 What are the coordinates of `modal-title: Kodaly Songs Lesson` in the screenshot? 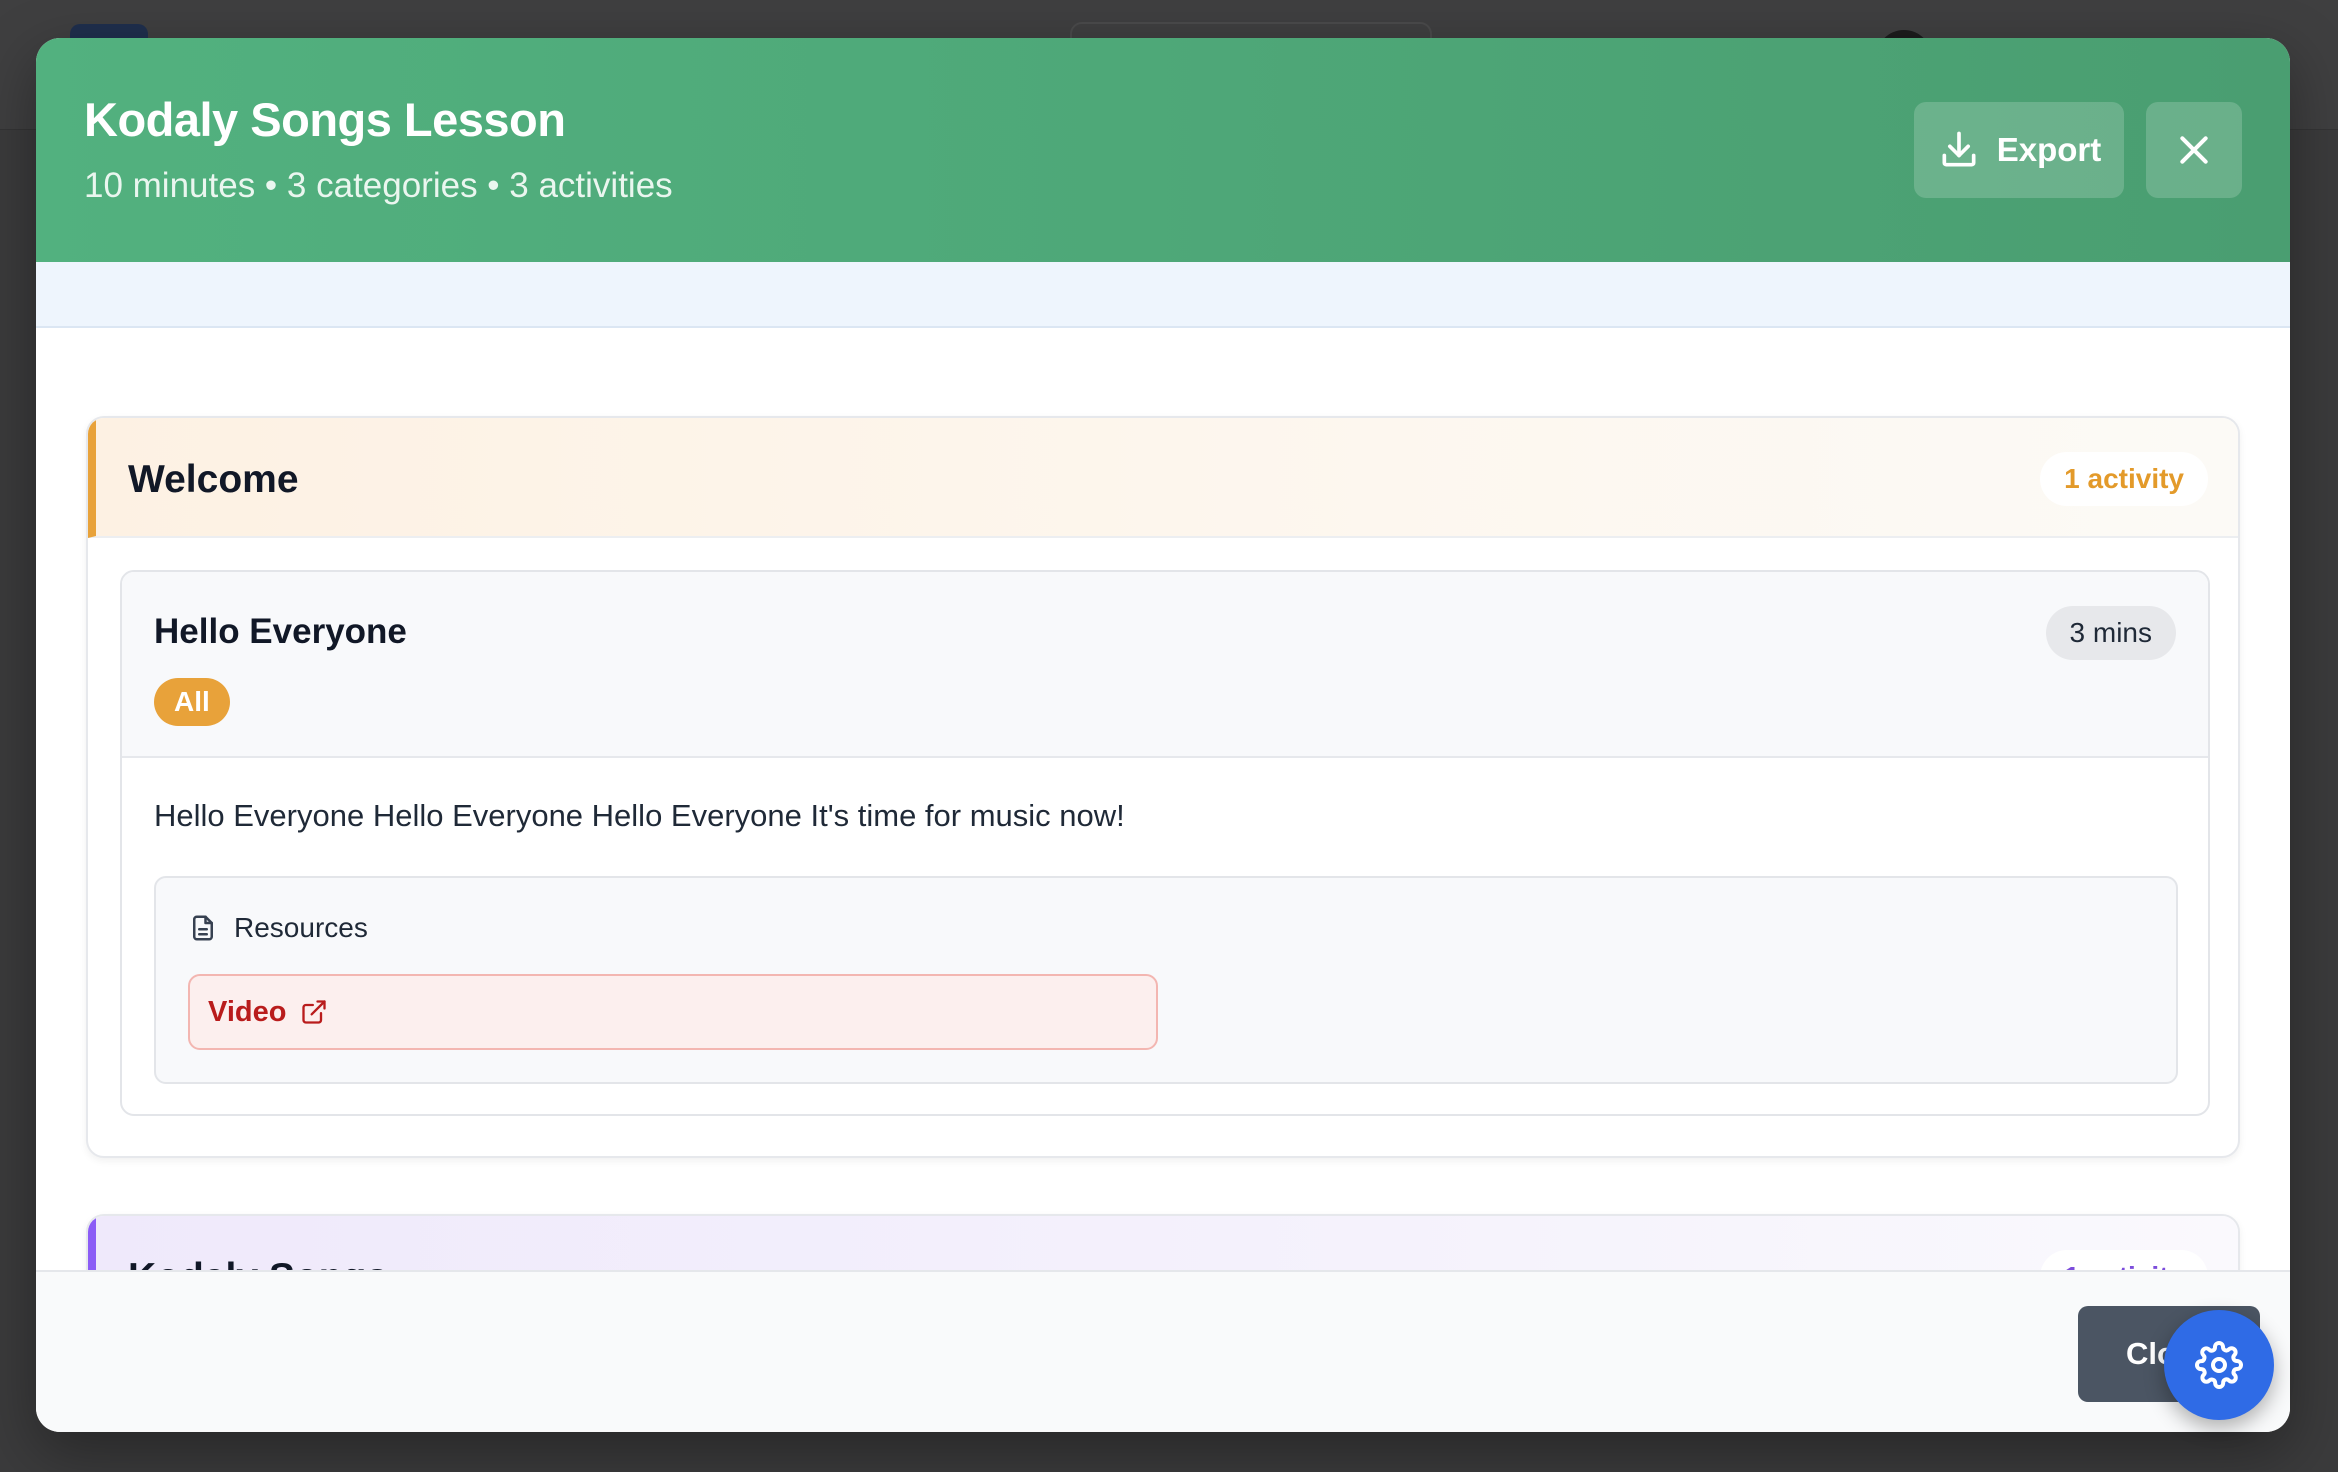 It's located at (325, 119).